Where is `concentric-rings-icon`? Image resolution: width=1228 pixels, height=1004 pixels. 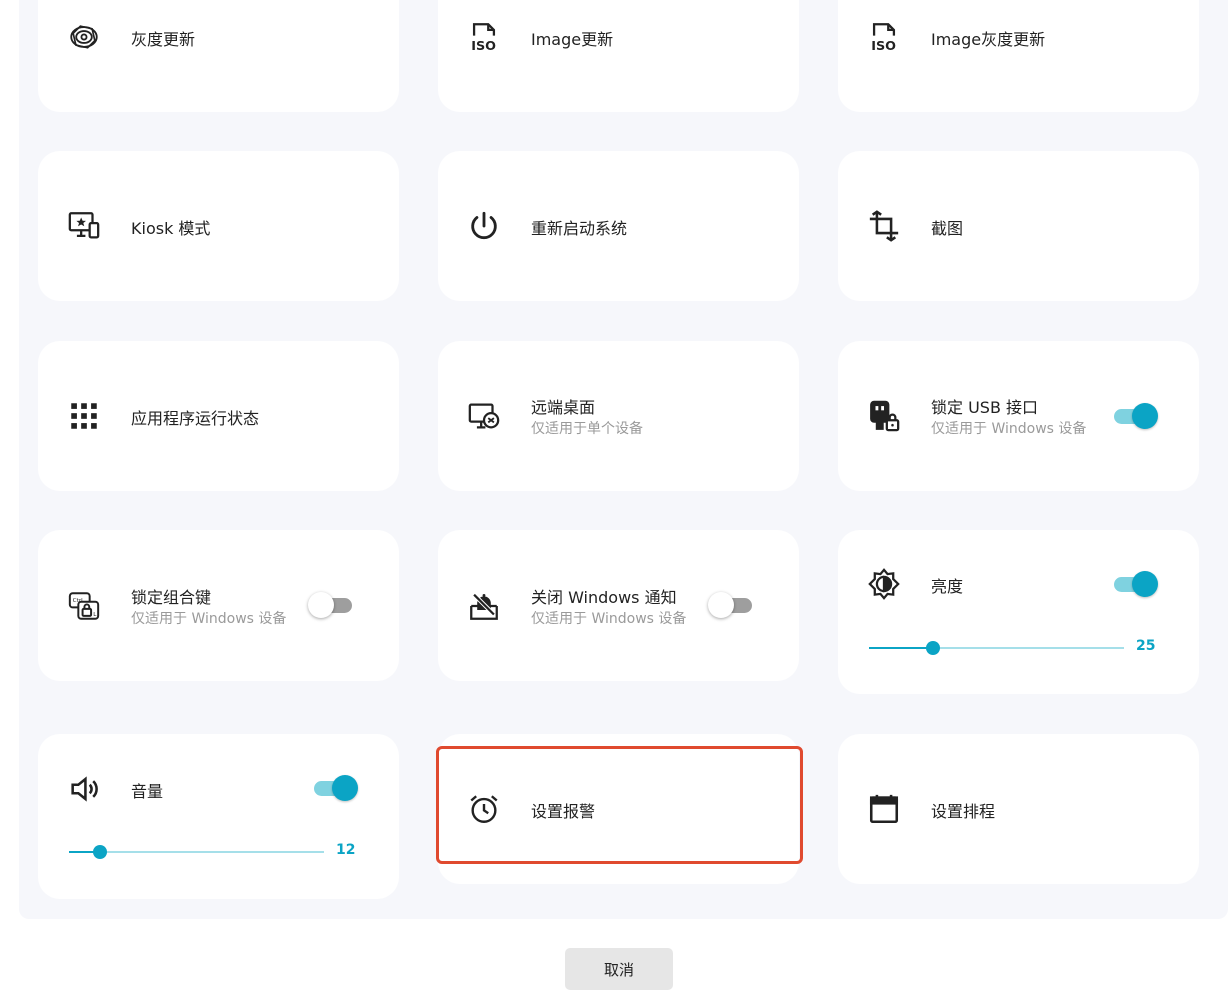
concentric-rings-icon is located at coordinates (84, 37).